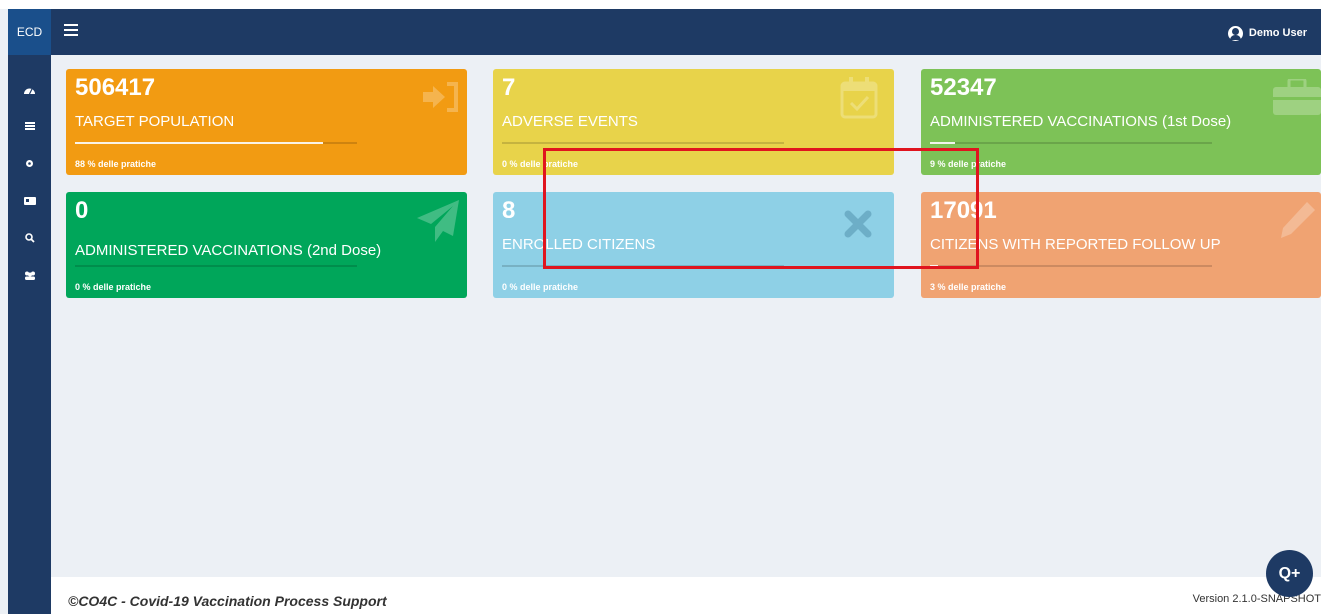  What do you see at coordinates (71, 31) in the screenshot?
I see `menu-toggle-icon` at bounding box center [71, 31].